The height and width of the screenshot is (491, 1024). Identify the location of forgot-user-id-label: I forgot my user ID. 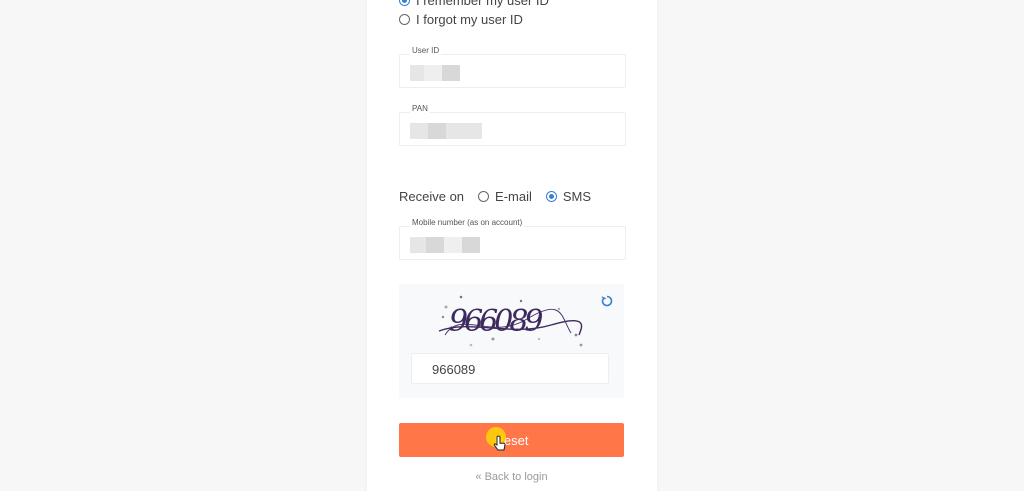
(469, 19).